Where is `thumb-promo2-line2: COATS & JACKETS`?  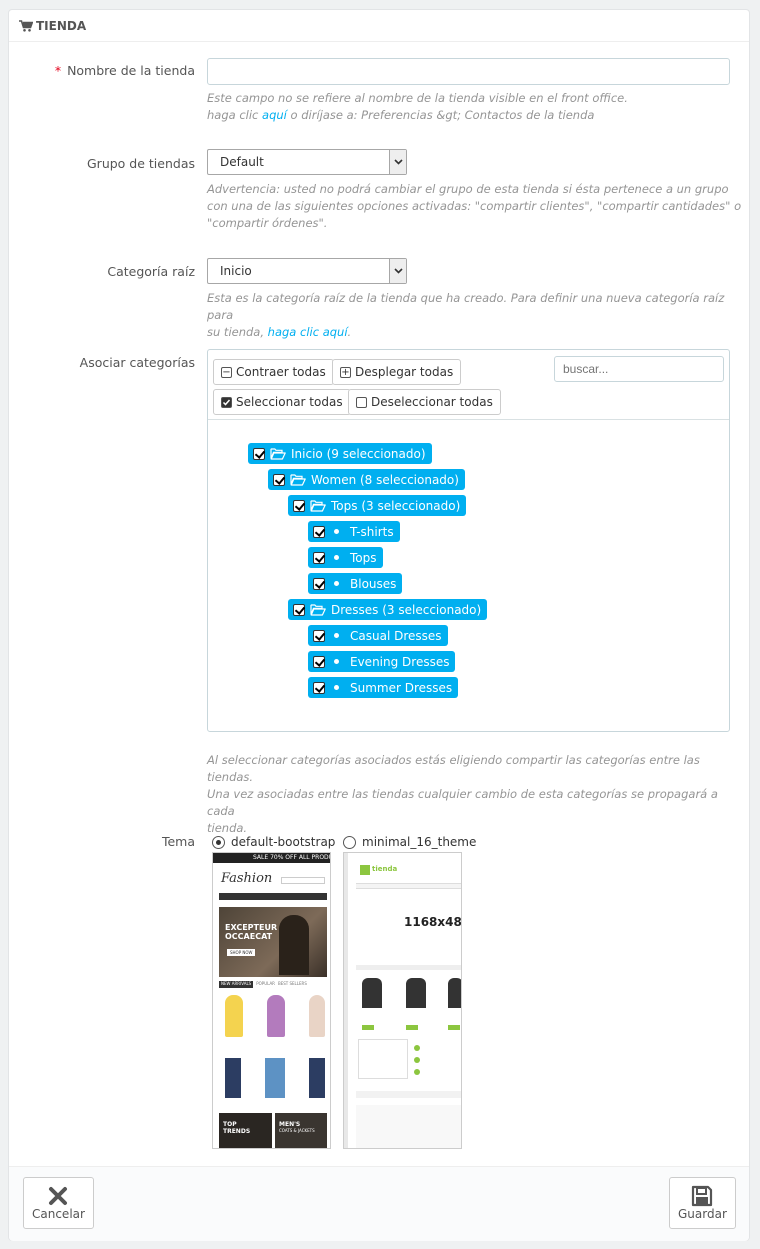
thumb-promo2-line2: COATS & JACKETS is located at coordinates (297, 1130).